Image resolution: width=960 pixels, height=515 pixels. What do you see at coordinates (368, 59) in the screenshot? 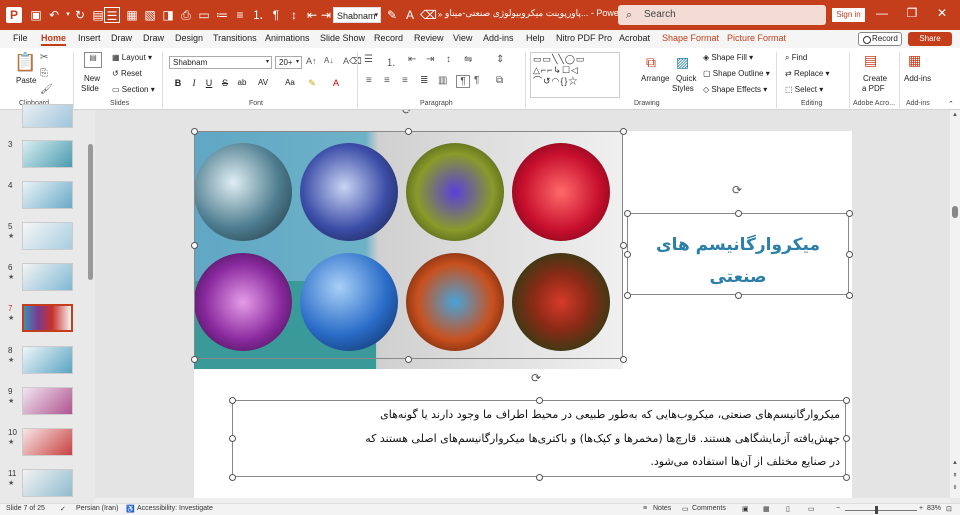
I see `bullets-icon: ☰` at bounding box center [368, 59].